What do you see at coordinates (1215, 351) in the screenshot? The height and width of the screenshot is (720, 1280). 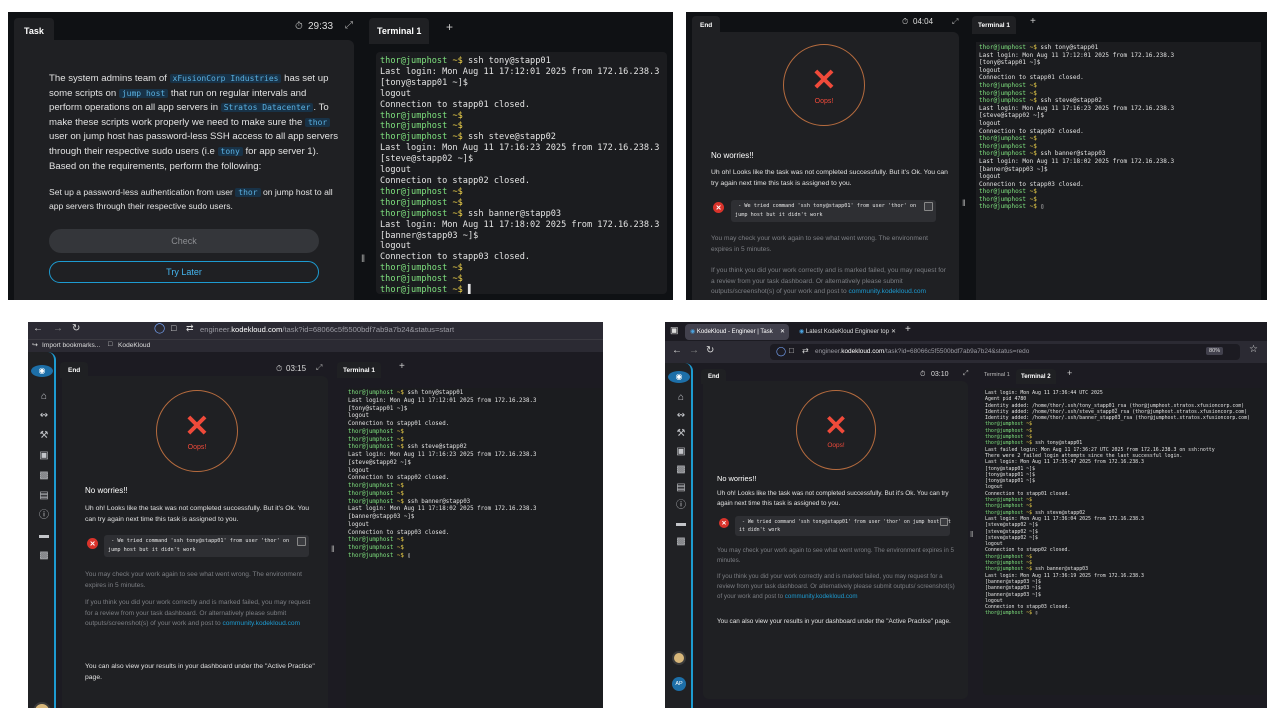 I see `zoom-level: 80%` at bounding box center [1215, 351].